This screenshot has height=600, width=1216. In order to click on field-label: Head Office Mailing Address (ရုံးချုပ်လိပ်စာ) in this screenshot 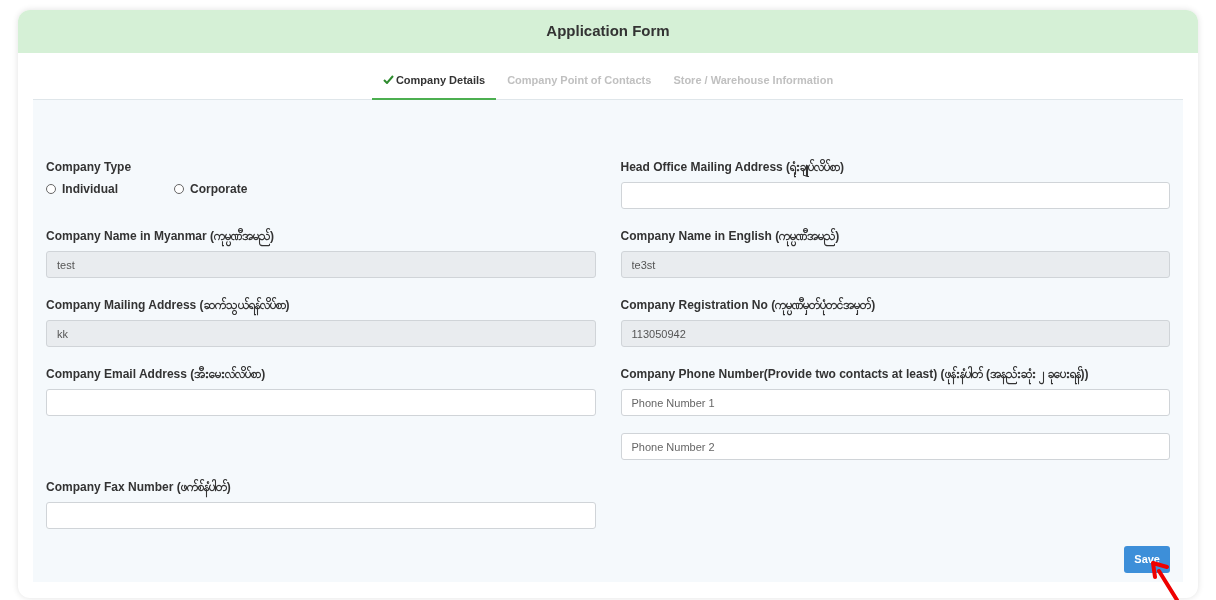, I will do `click(732, 167)`.